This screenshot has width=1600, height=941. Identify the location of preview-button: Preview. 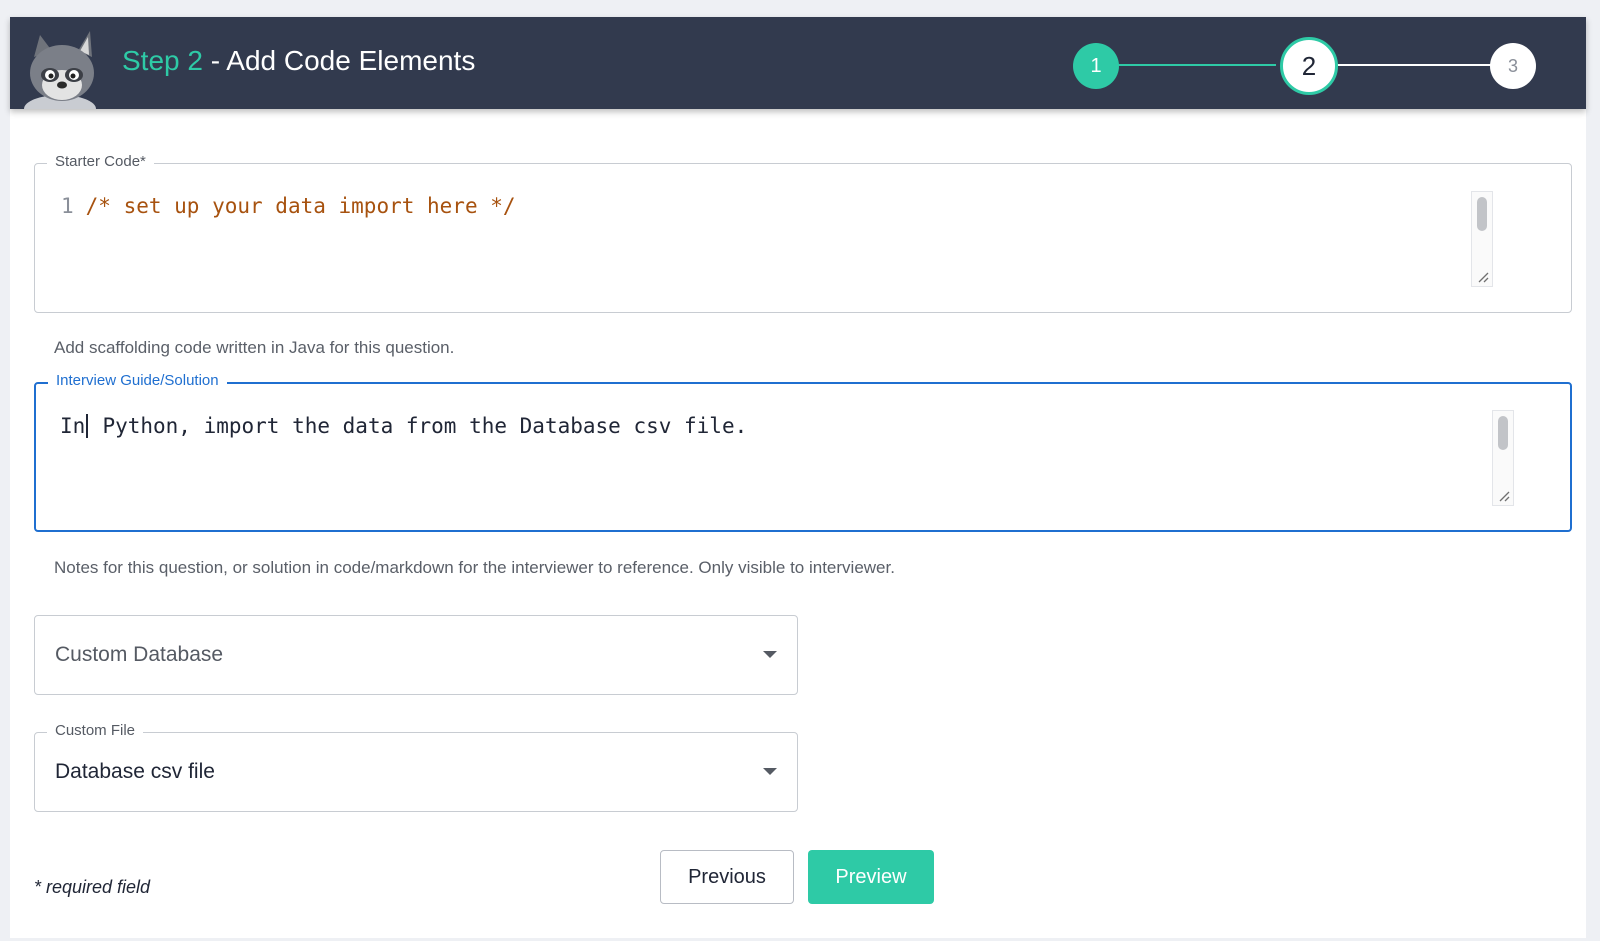
(871, 877).